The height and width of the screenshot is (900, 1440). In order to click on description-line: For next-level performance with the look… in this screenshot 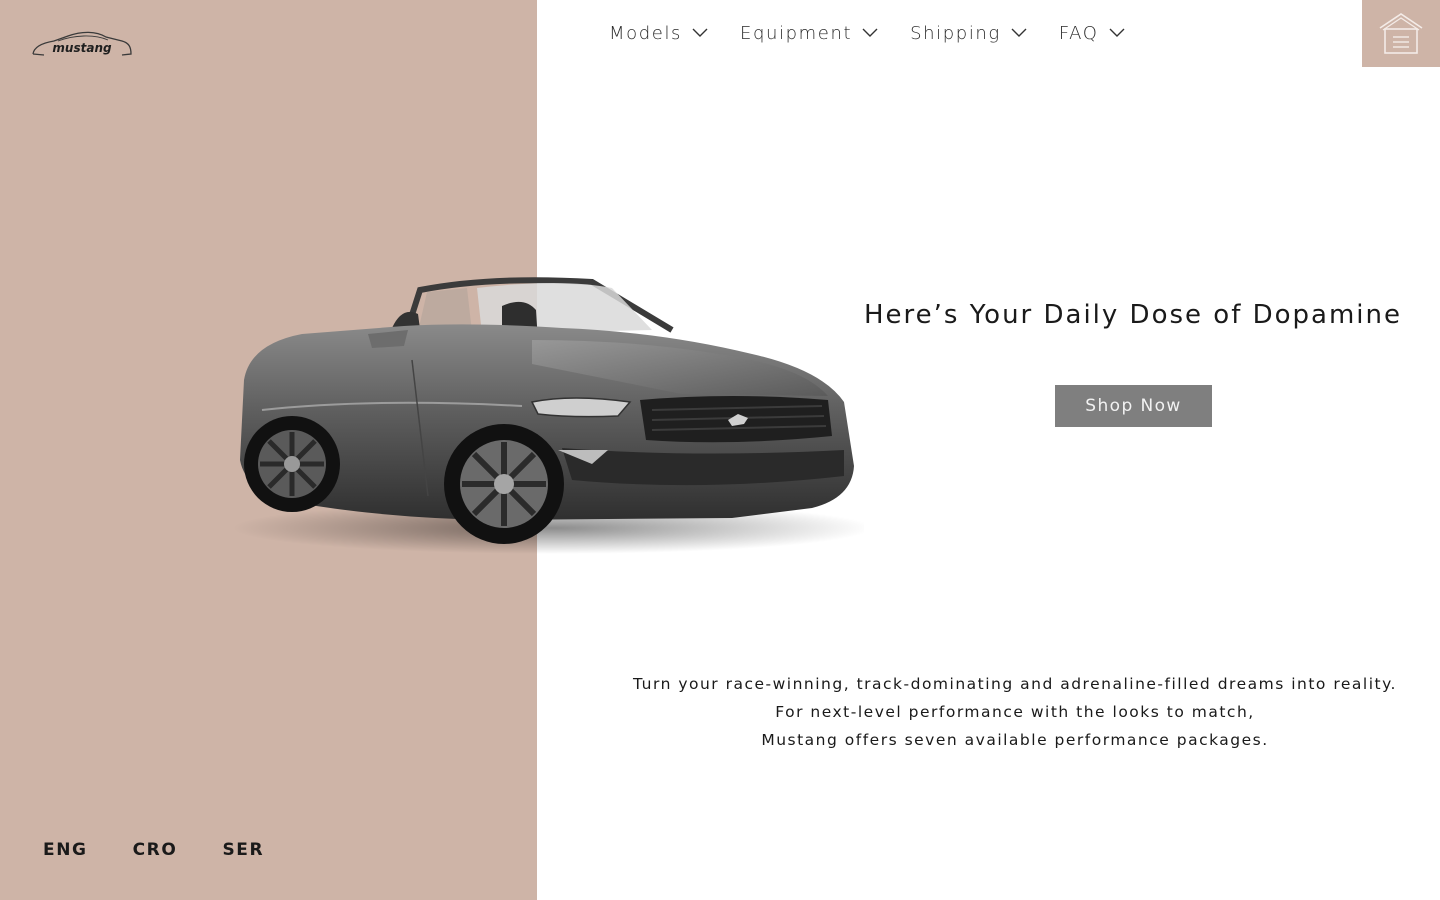, I will do `click(1015, 712)`.